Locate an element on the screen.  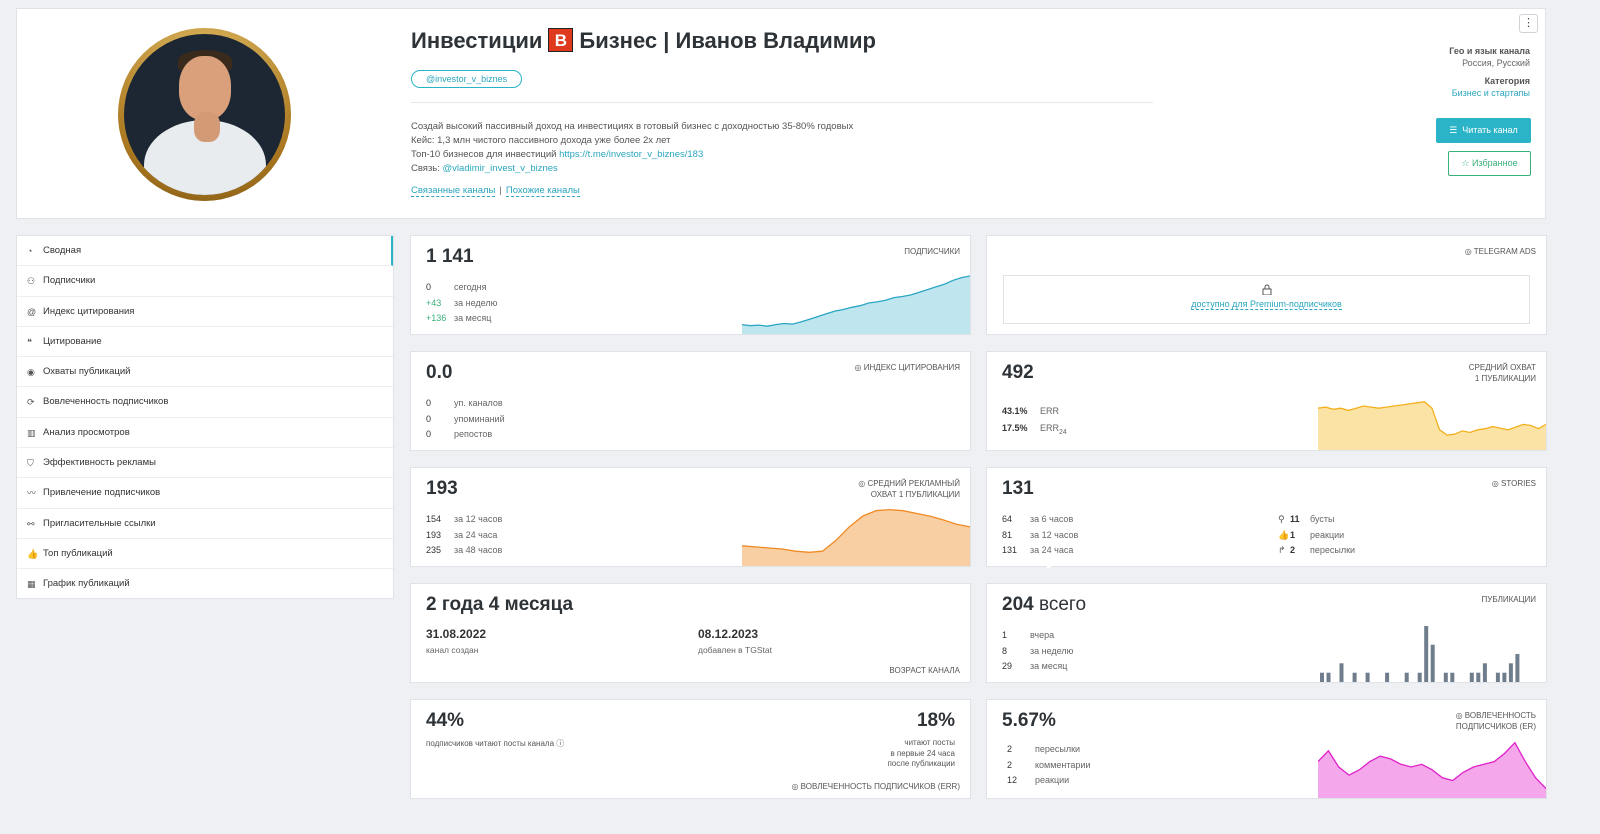
added-date: 08.12.2023 is located at coordinates (728, 634).